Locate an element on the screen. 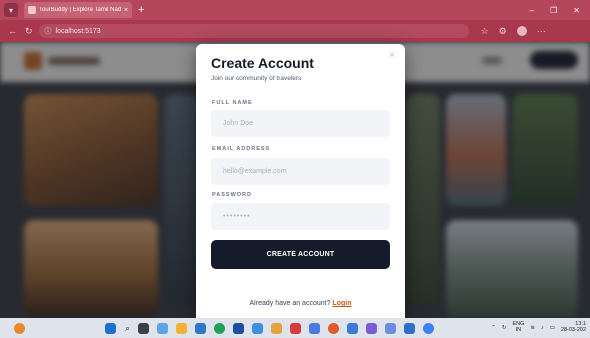 This screenshot has height=338, width=590. browser-menu-icon: ▾ is located at coordinates (11, 10).